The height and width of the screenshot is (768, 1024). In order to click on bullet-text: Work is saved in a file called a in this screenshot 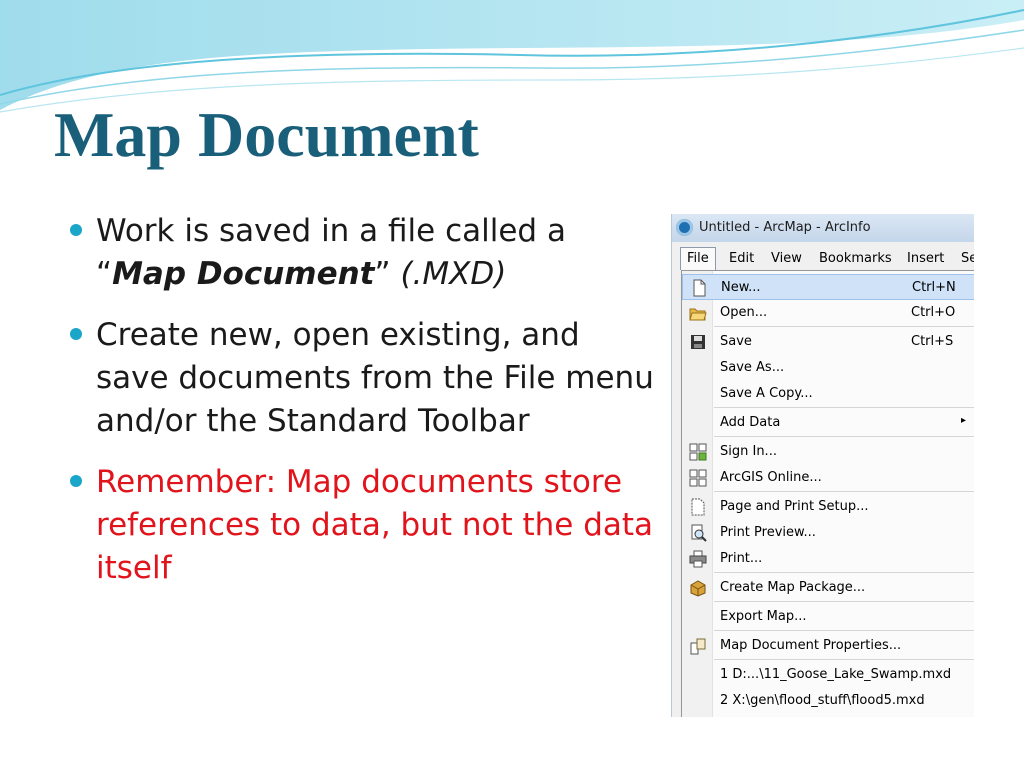, I will do `click(331, 231)`.